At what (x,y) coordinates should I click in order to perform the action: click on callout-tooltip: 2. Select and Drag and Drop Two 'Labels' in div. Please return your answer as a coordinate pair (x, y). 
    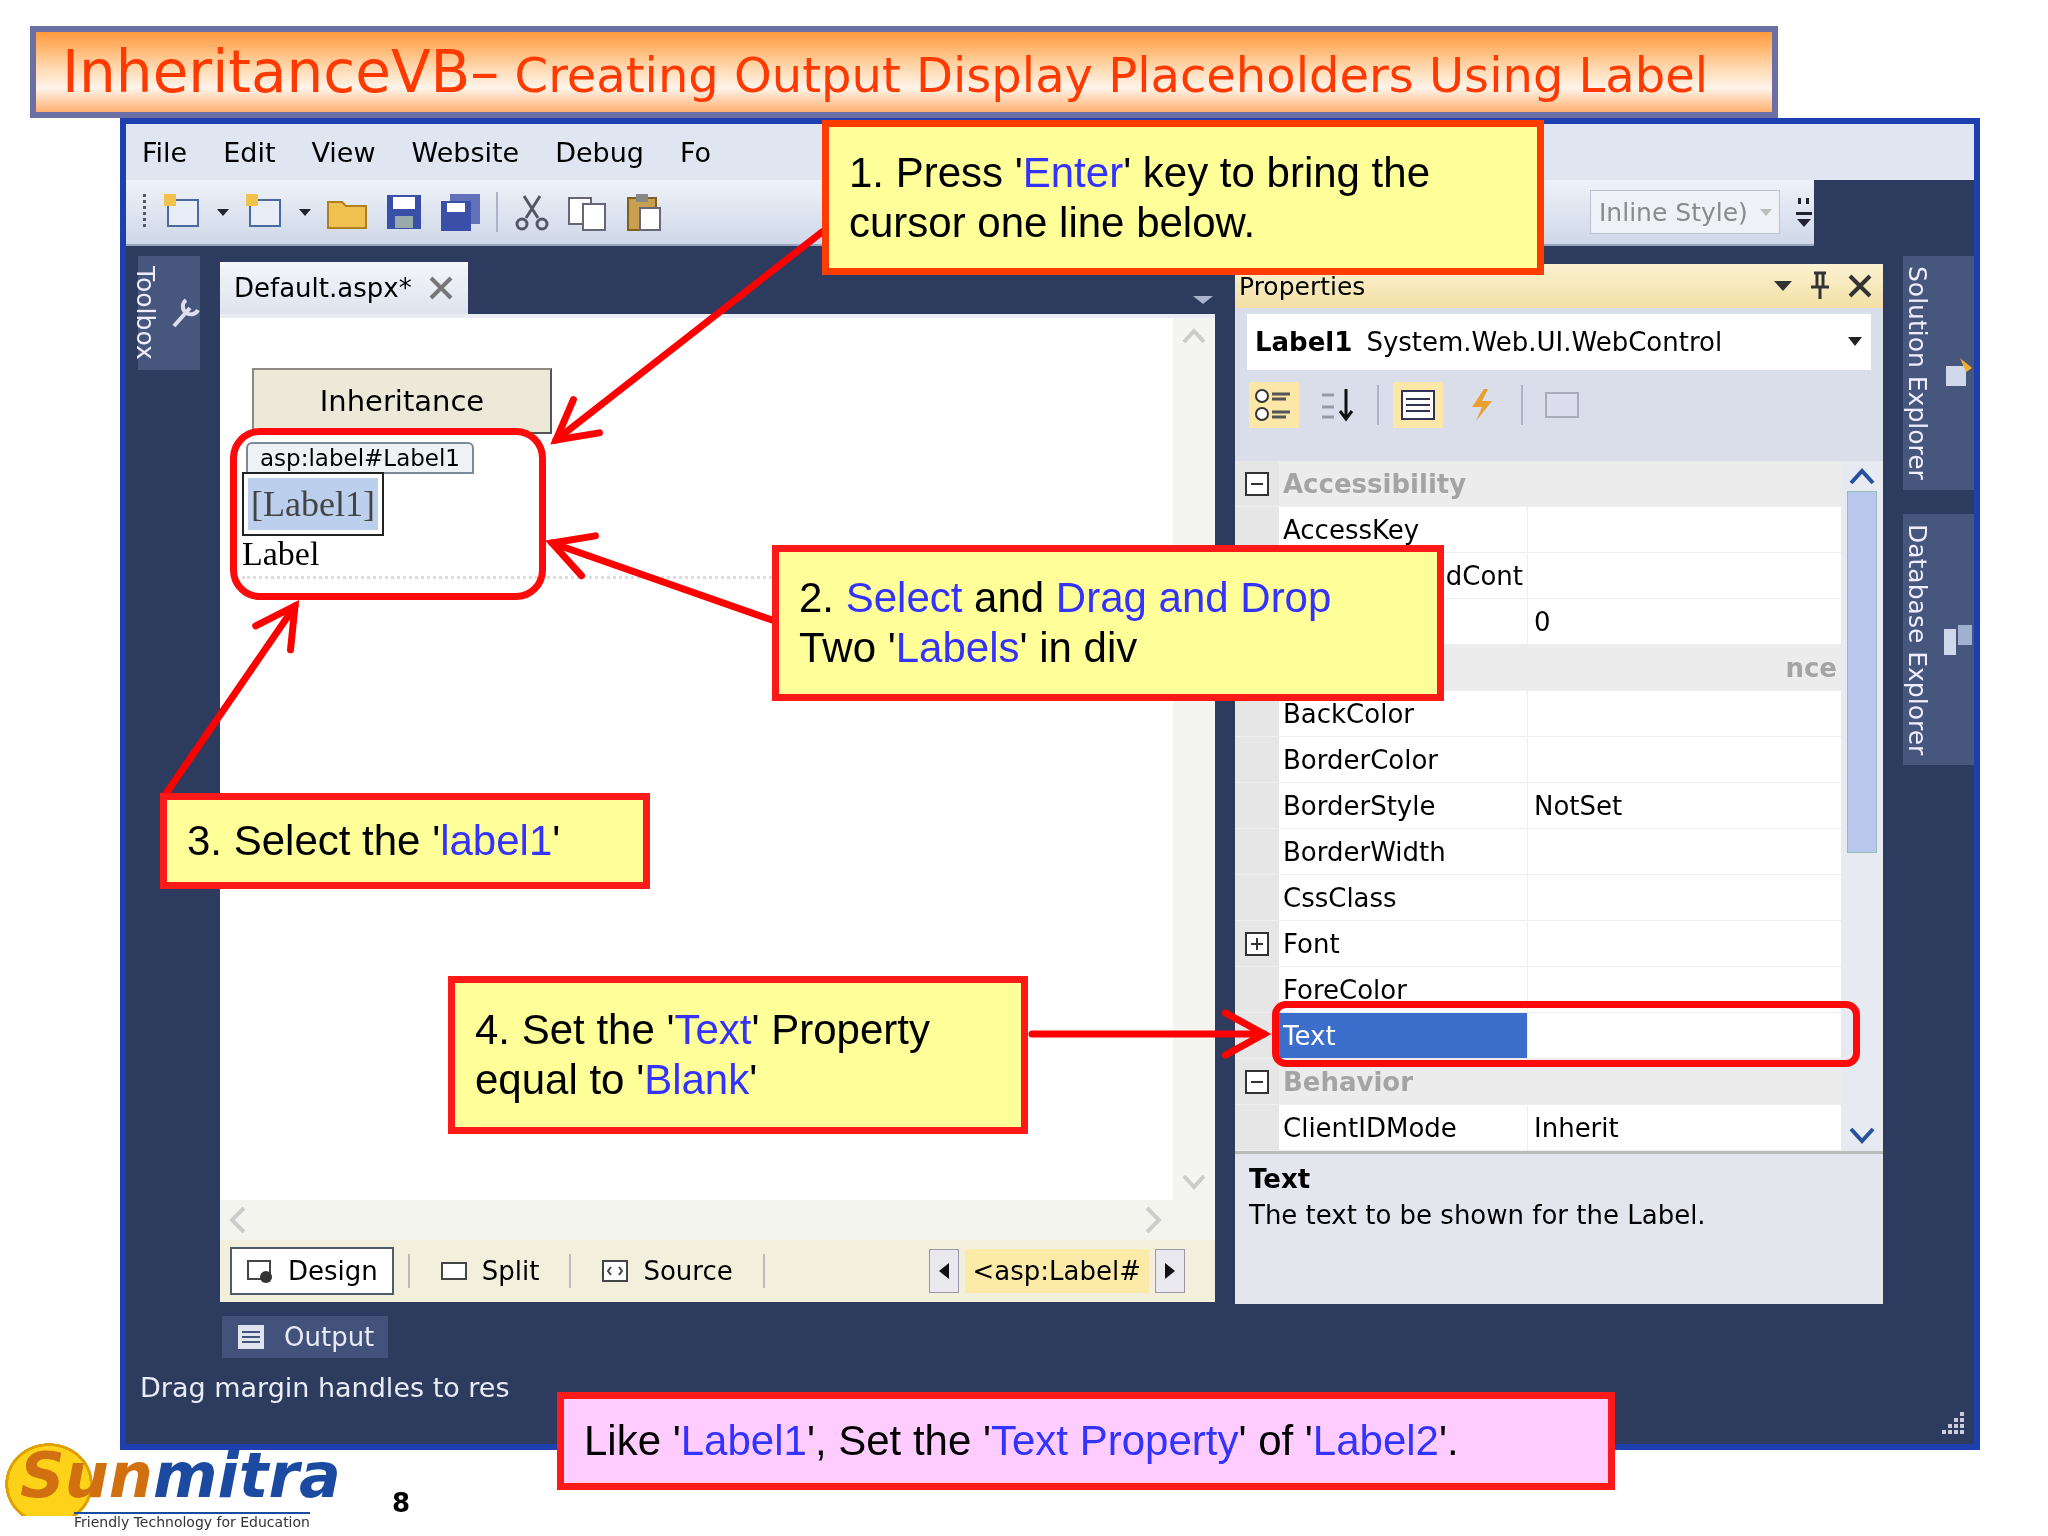
    Looking at the image, I should click on (1108, 623).